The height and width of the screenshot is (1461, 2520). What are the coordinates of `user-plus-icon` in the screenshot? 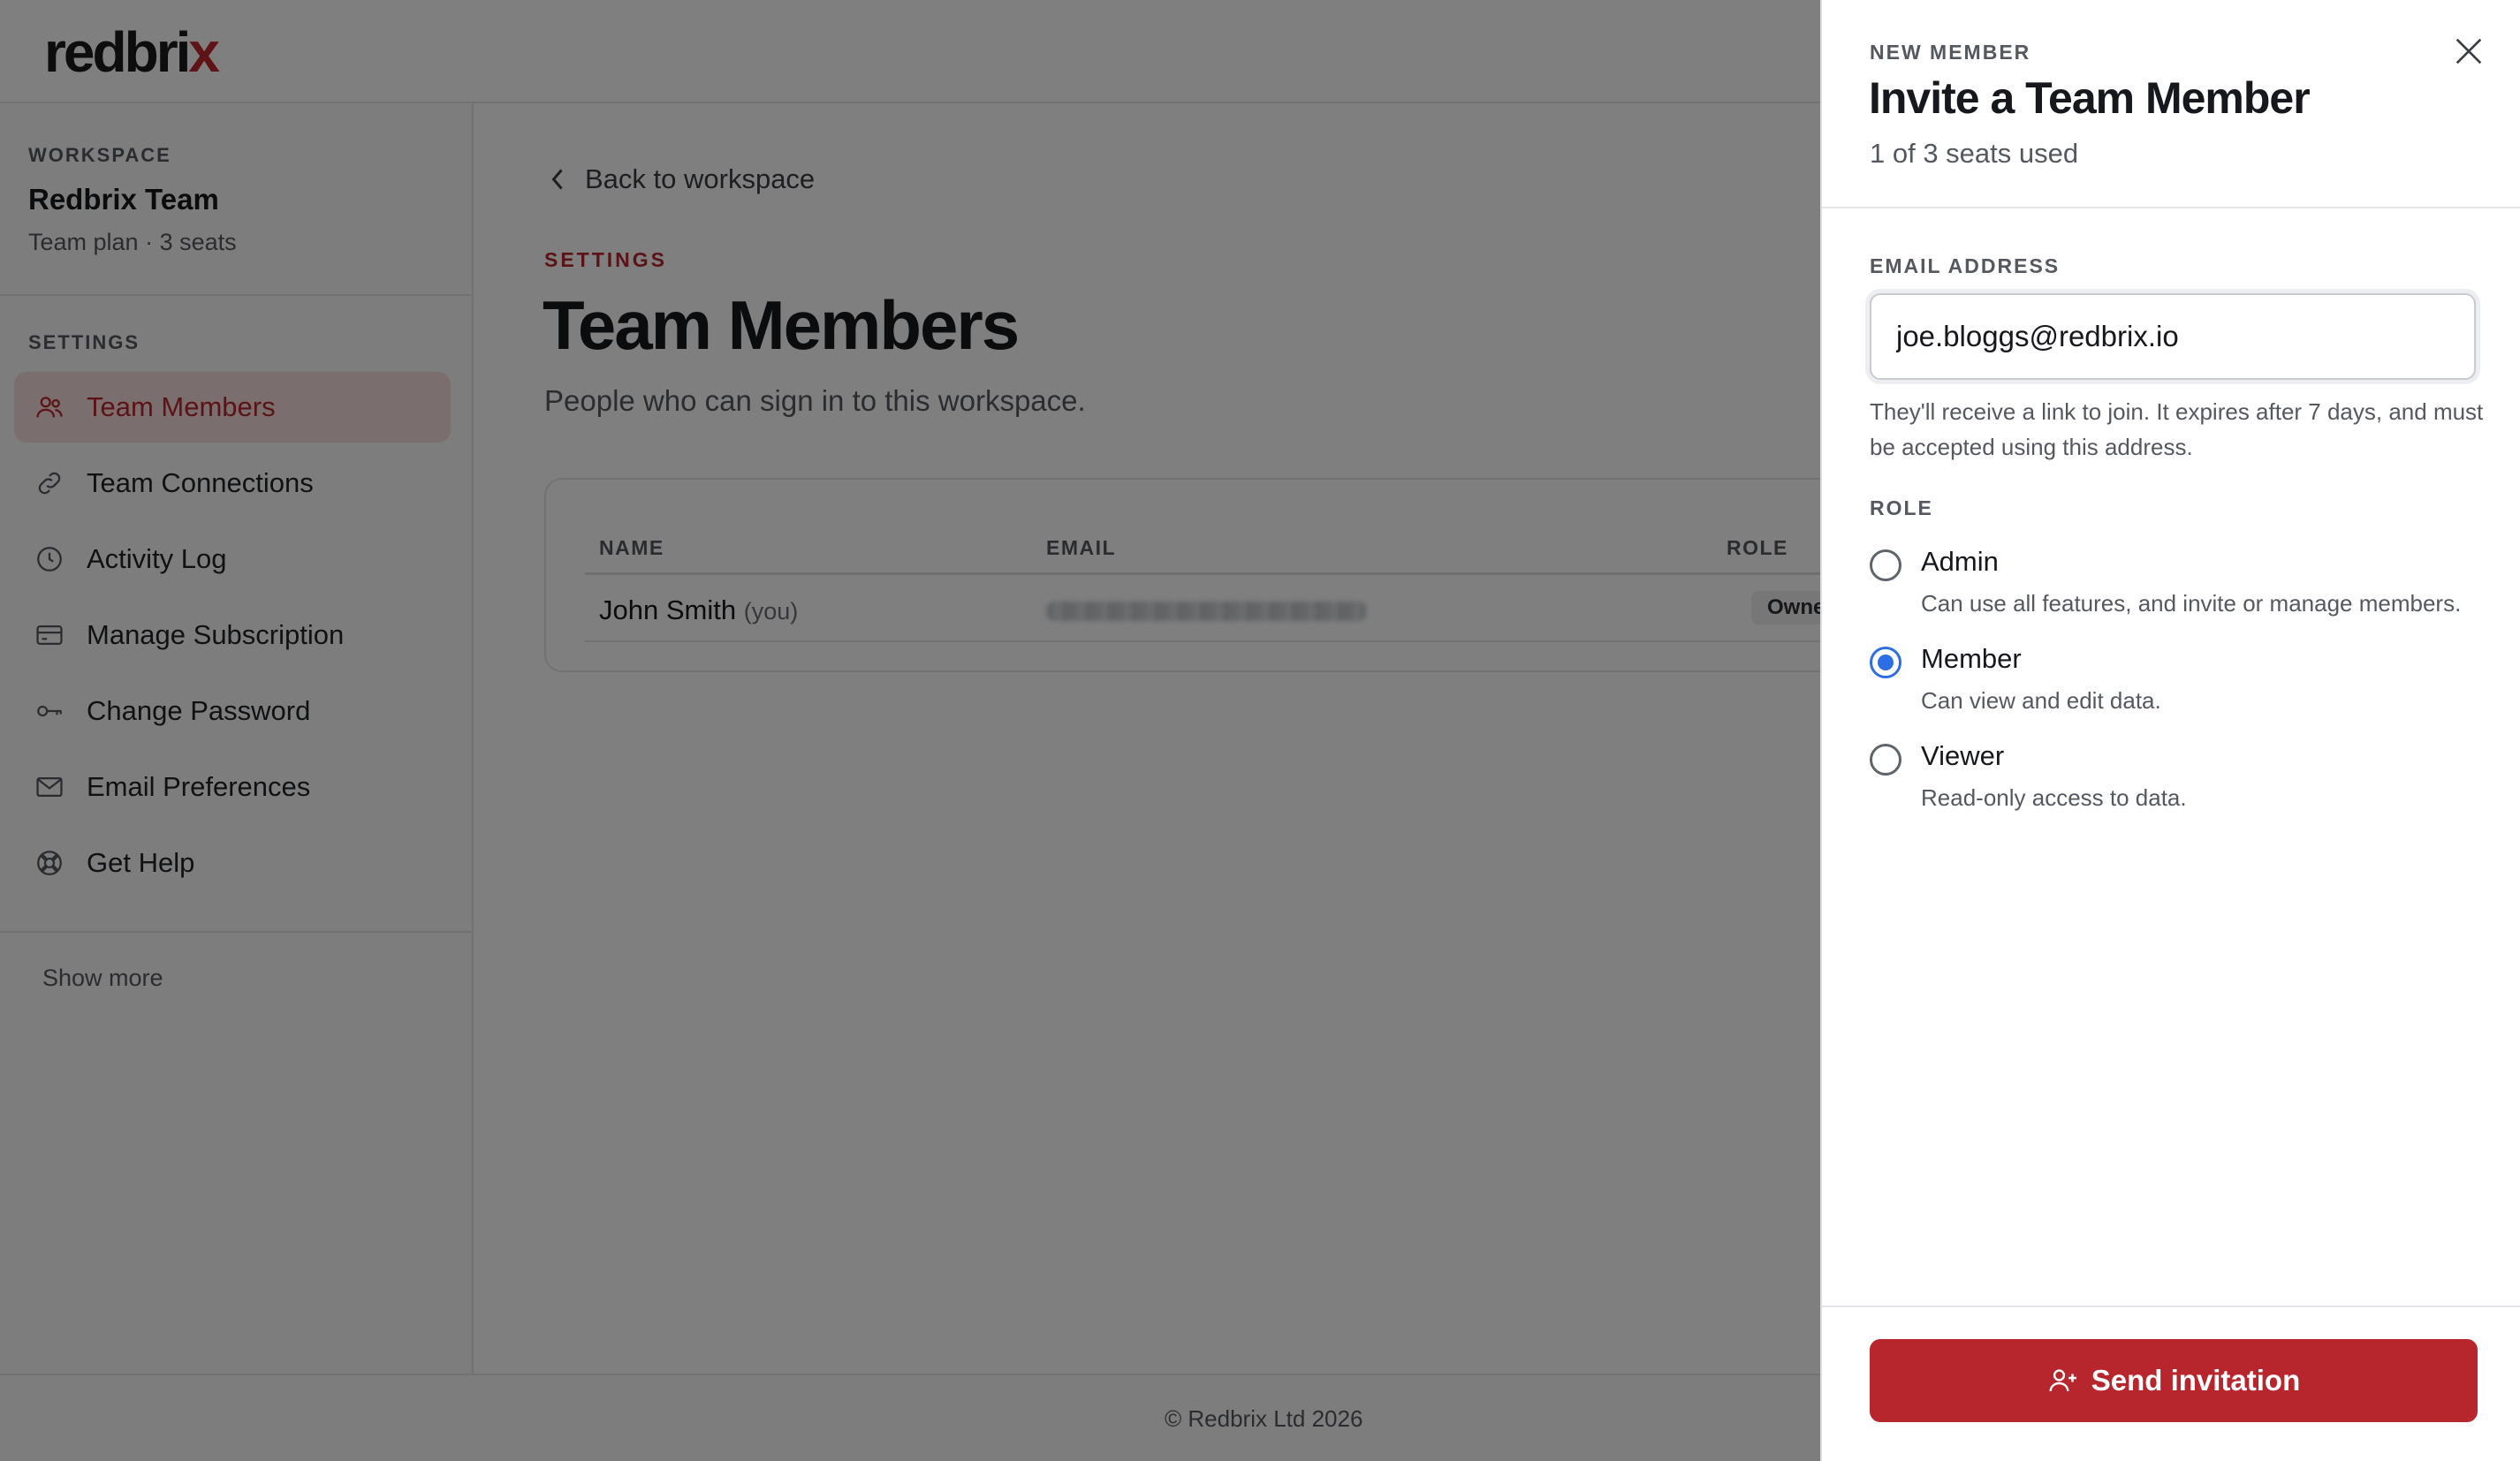 It's located at (2062, 1380).